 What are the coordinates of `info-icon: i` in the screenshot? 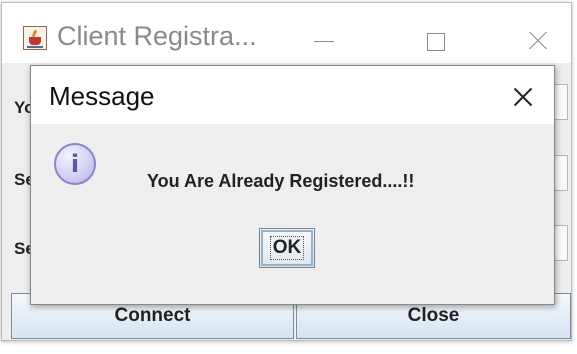 It's located at (75, 164).